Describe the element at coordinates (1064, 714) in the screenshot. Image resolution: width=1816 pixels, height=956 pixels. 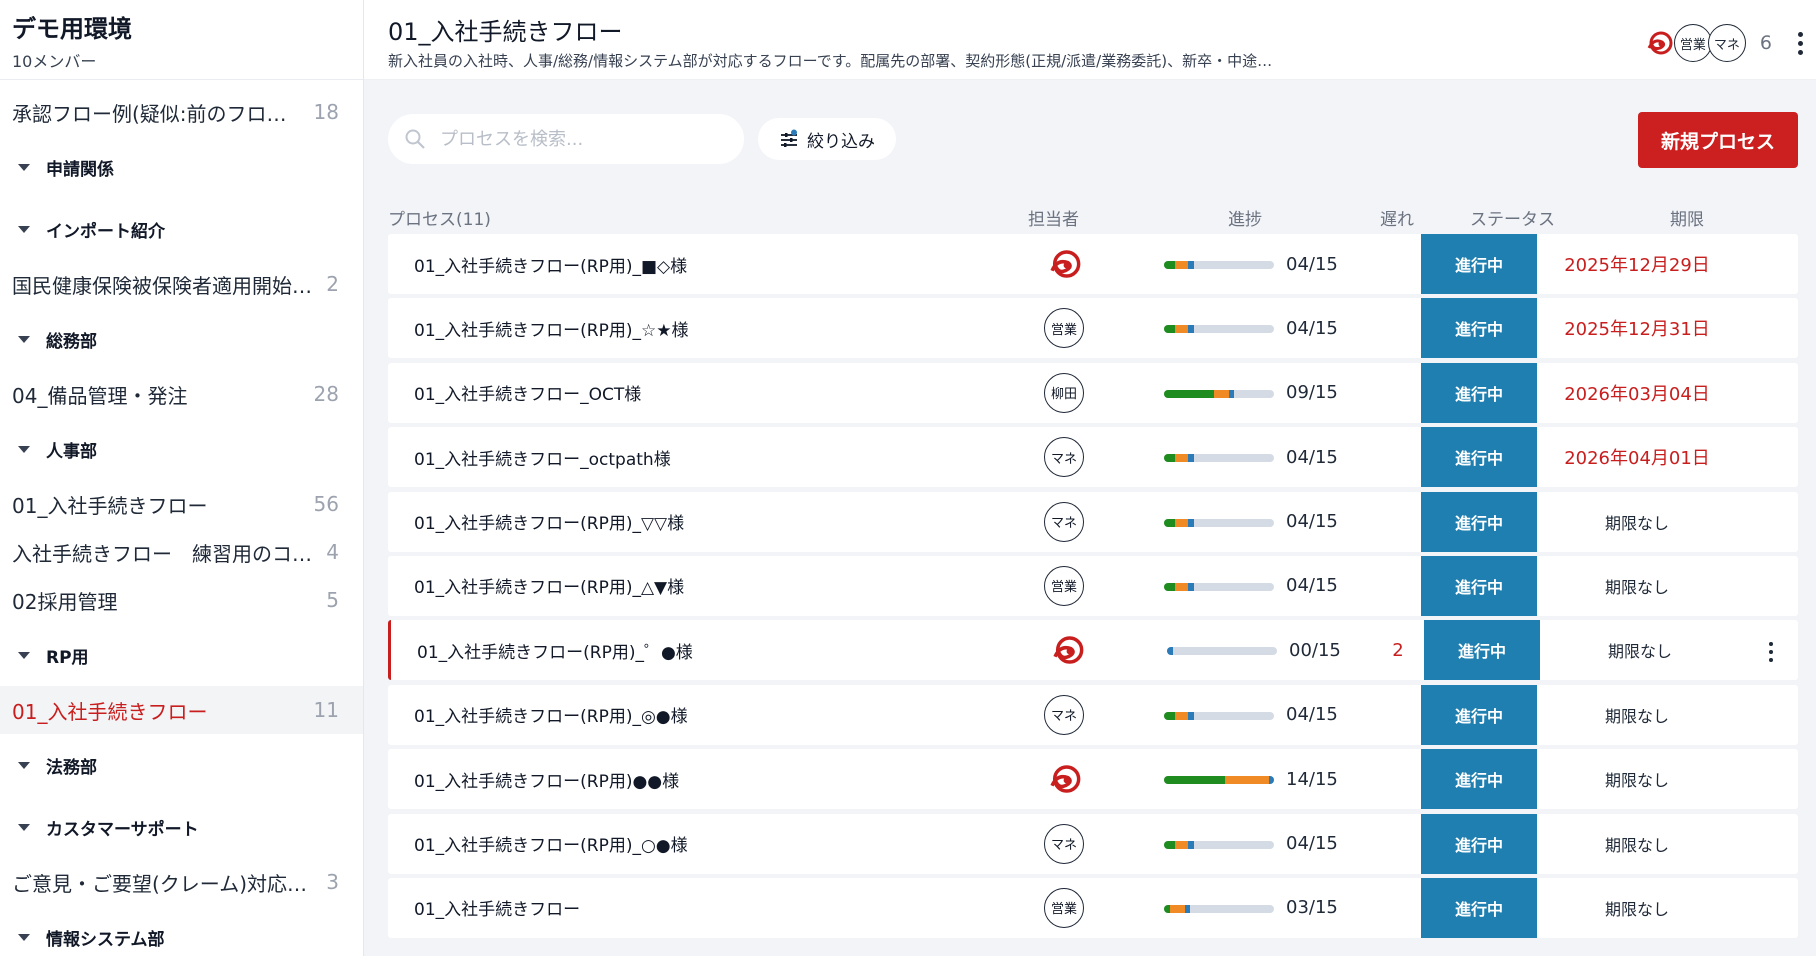
I see `assignee: マネ` at that location.